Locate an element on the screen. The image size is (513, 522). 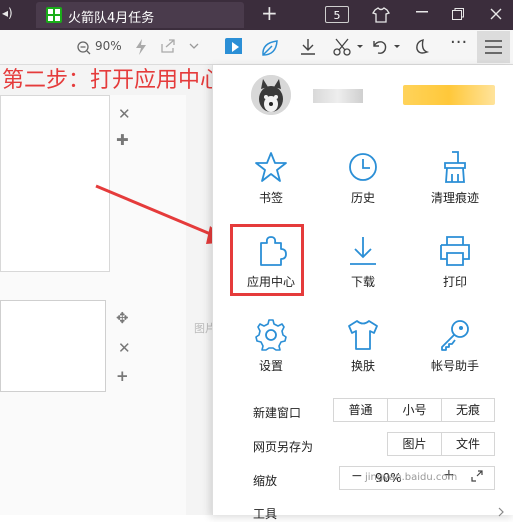
menu-item-bookmarks: 书签 is located at coordinates (271, 182).